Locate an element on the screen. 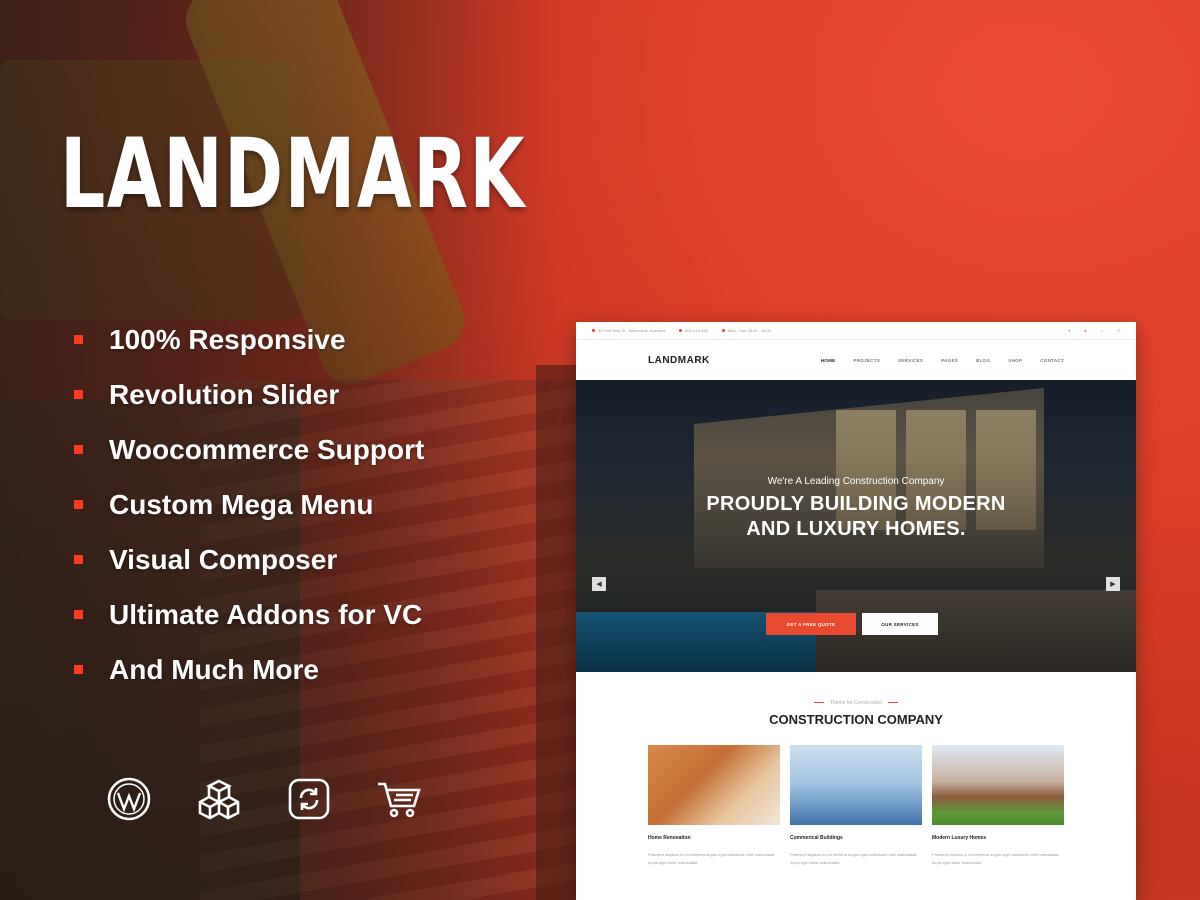 Image resolution: width=1200 pixels, height=900 pixels. topbar-hours: Mon - Sun 08:00 - 18:00 is located at coordinates (746, 330).